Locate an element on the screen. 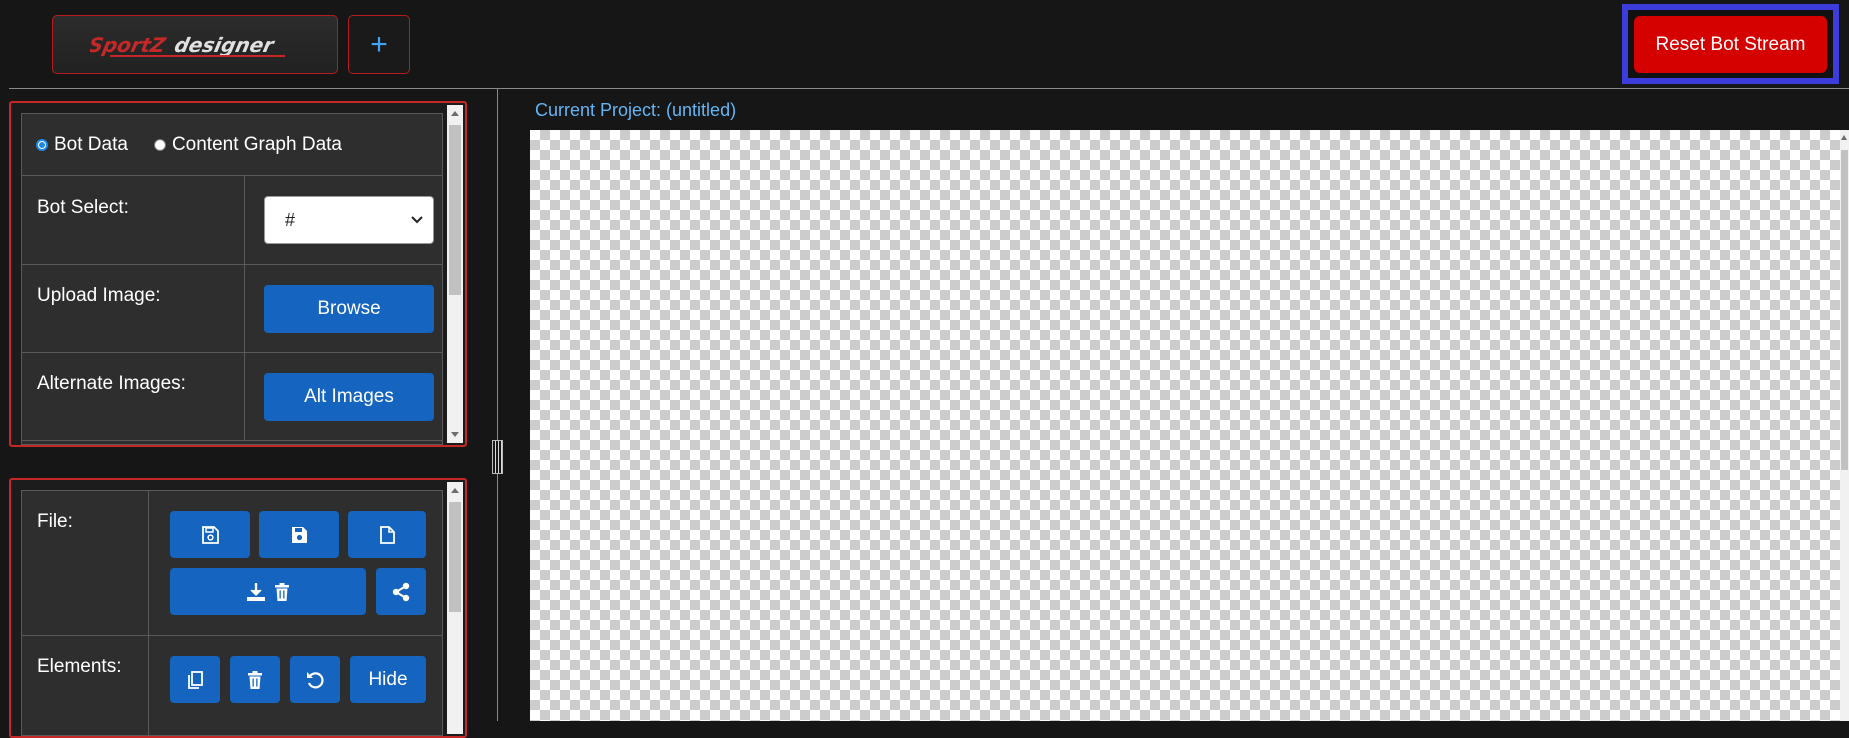 Image resolution: width=1849 pixels, height=738 pixels. bot-data-label: Bot Data is located at coordinates (91, 145).